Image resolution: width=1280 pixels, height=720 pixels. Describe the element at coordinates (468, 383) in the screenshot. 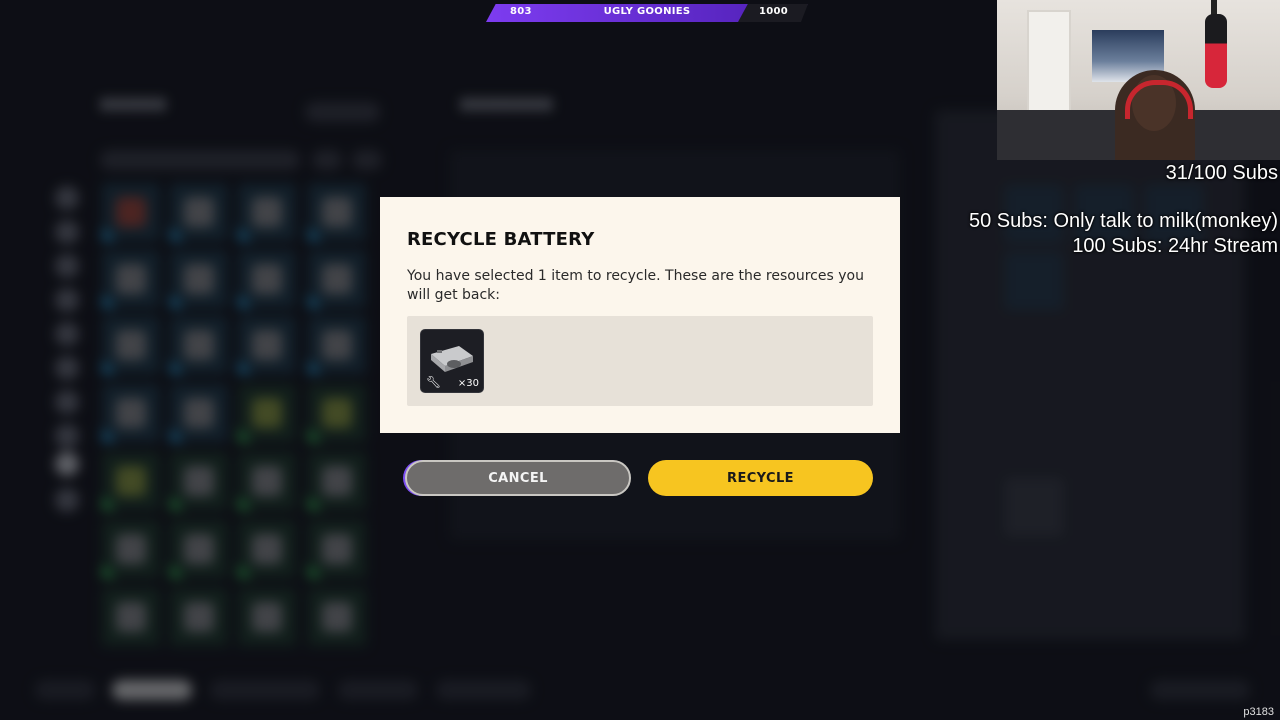

I see `resource-quantity: ×30` at that location.